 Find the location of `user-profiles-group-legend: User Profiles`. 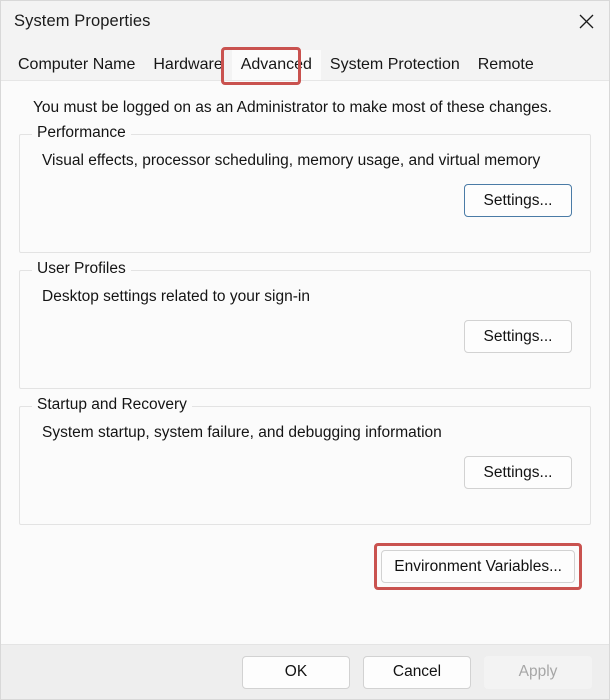

user-profiles-group-legend: User Profiles is located at coordinates (81, 269).